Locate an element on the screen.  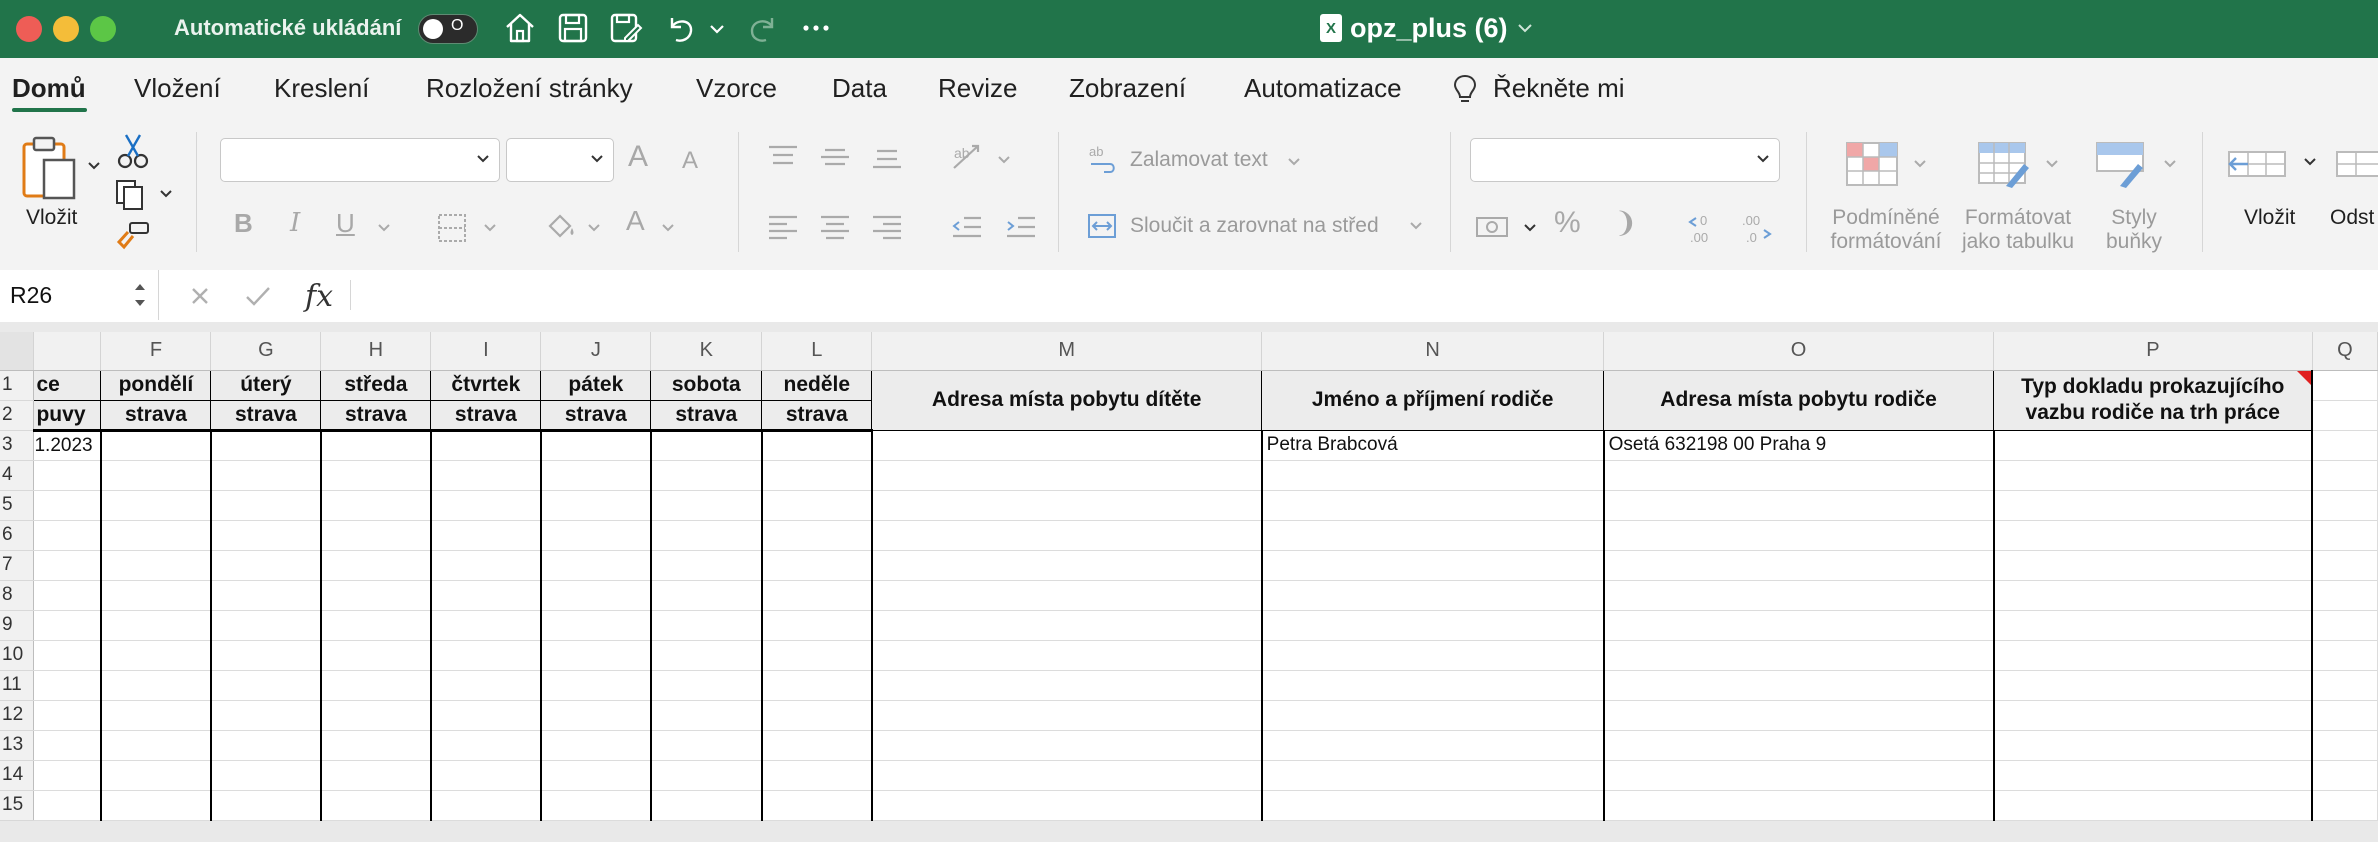
number-format-dropdown is located at coordinates (1625, 160).